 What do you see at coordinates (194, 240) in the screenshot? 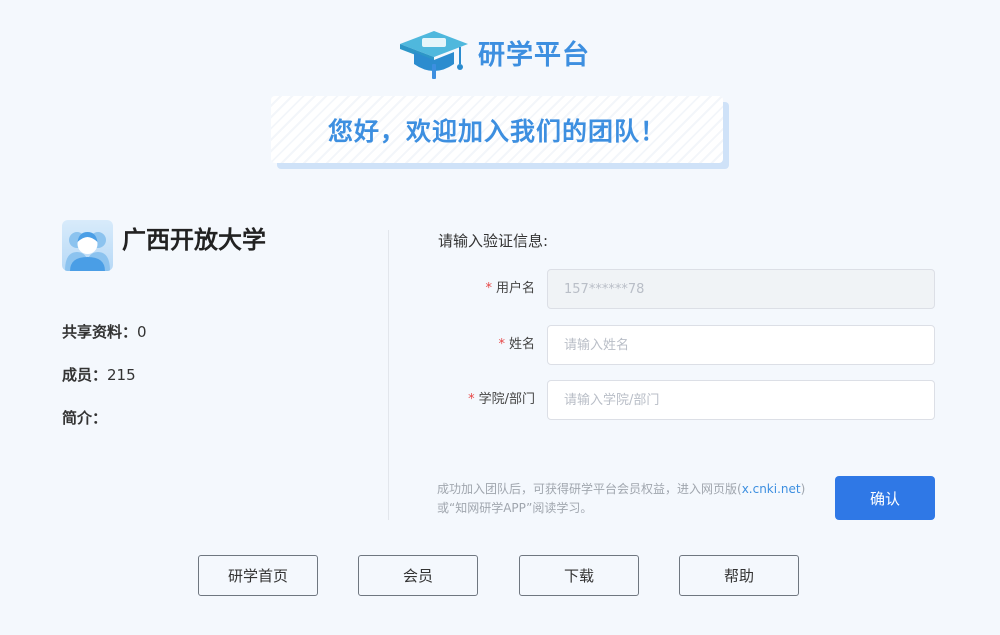
I see `team-name: 广西开放大学` at bounding box center [194, 240].